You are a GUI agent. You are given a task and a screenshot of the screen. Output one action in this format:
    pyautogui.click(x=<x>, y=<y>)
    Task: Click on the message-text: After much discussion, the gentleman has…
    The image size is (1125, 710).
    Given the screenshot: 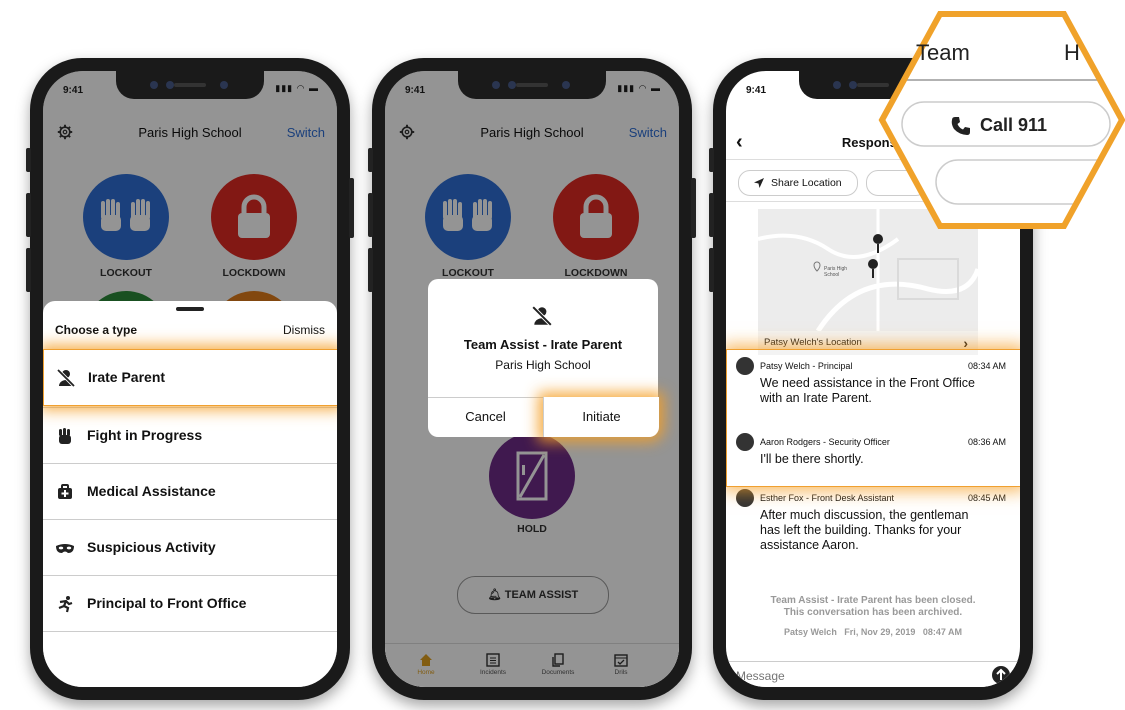 What is the action you would take?
    pyautogui.click(x=864, y=530)
    